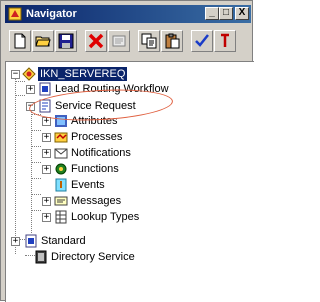 Image resolution: width=320 pixels, height=302 pixels. What do you see at coordinates (116, 241) in the screenshot?
I see `tree-node-standard: + Standard` at bounding box center [116, 241].